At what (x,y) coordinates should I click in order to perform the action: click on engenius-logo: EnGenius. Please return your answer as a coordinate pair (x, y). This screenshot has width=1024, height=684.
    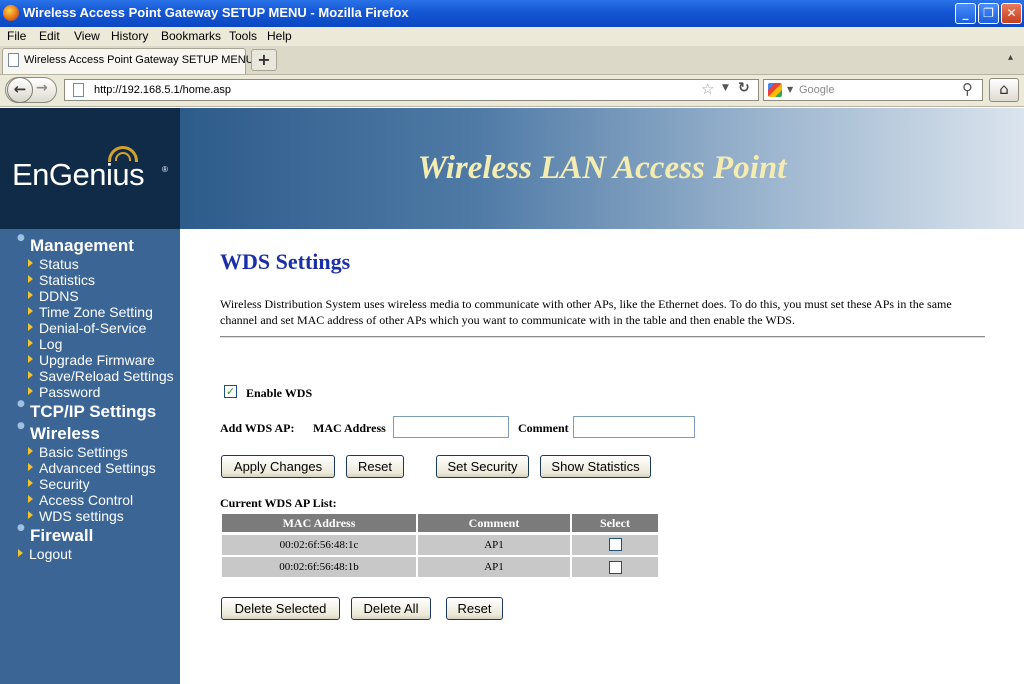
    Looking at the image, I should click on (78, 174).